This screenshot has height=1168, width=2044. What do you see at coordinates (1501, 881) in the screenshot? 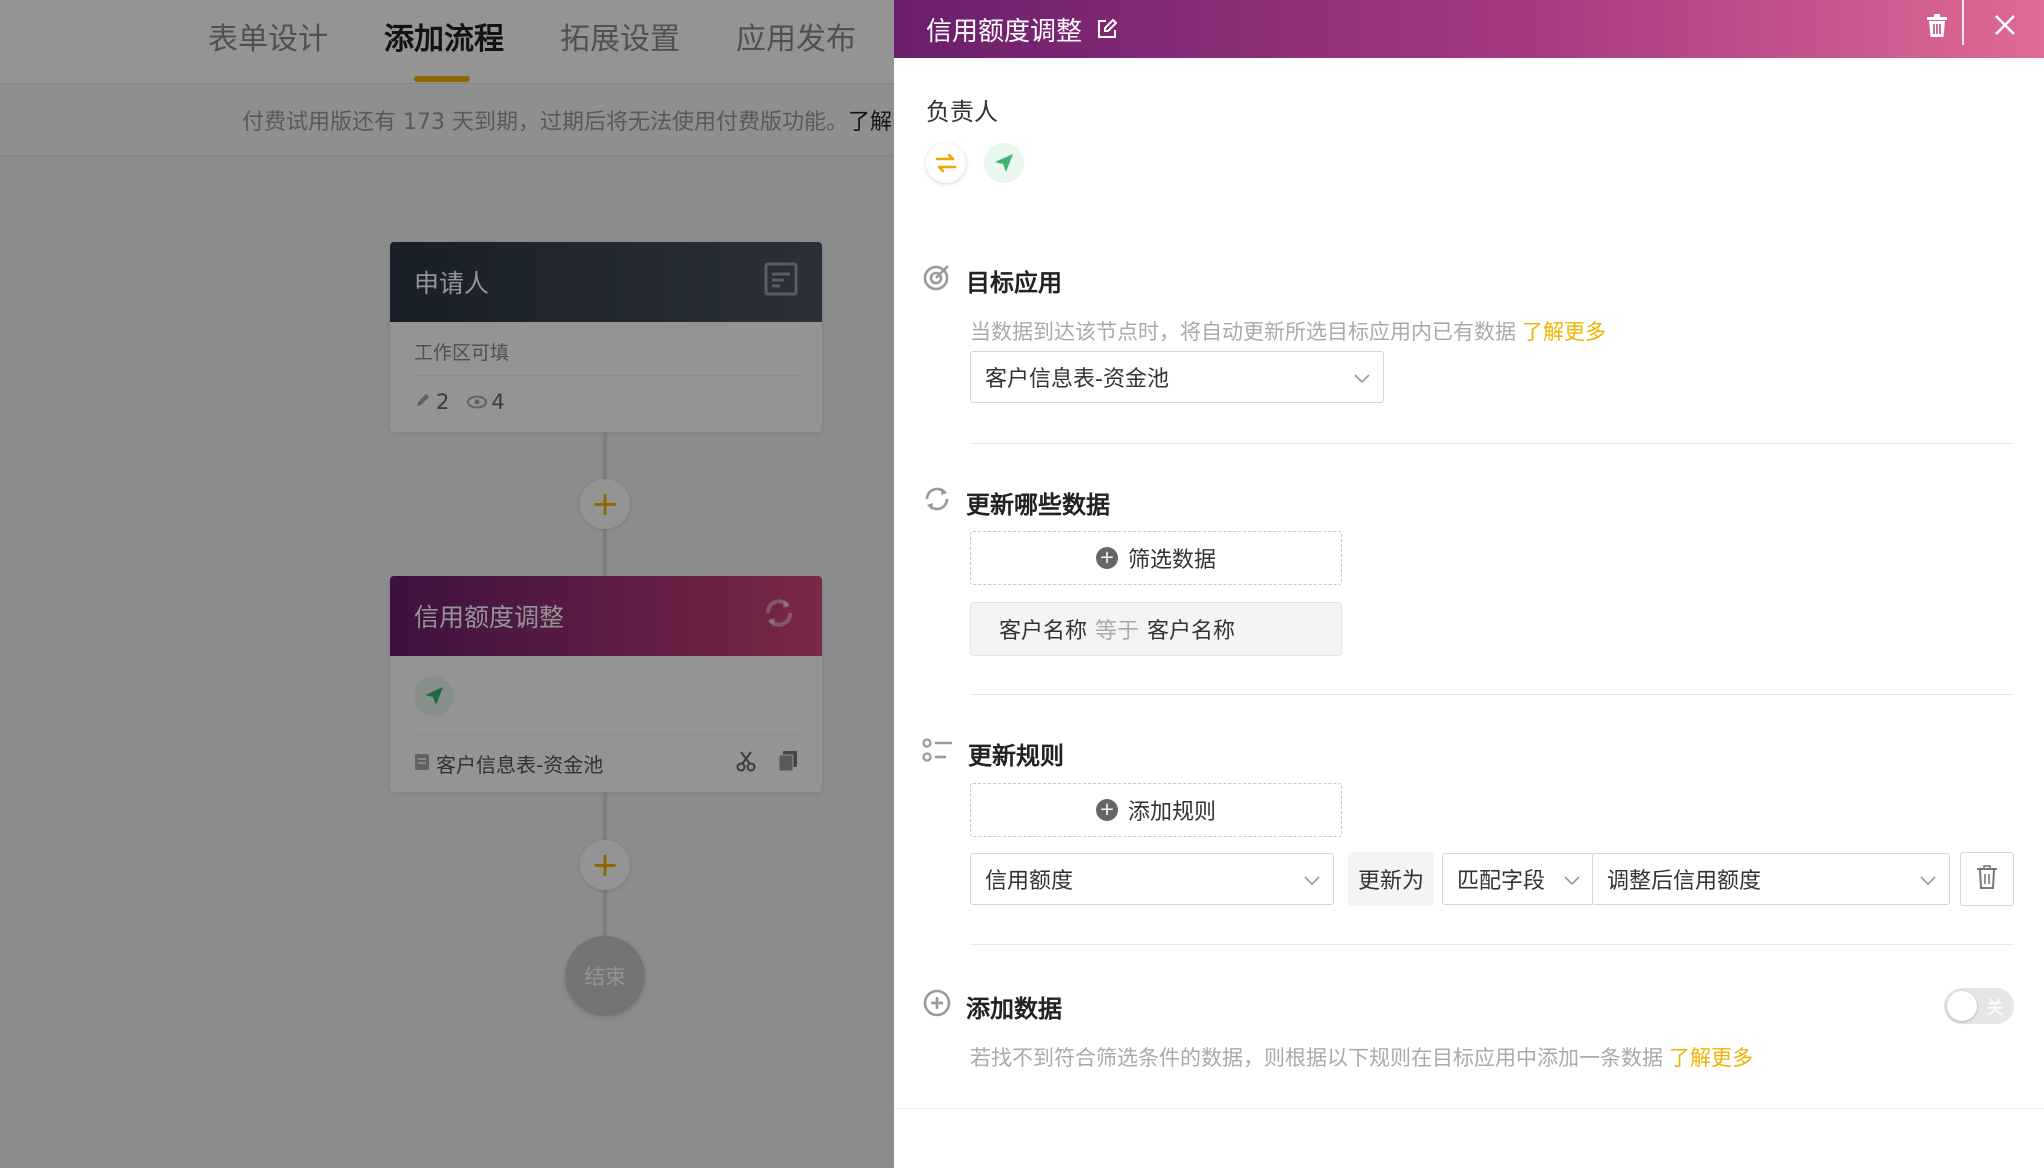
I see `rule-mode-value: 匹配字段` at bounding box center [1501, 881].